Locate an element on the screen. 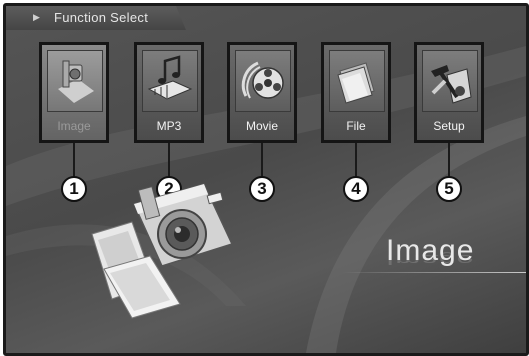 The height and width of the screenshot is (356, 529). menu-label: Image is located at coordinates (74, 126).